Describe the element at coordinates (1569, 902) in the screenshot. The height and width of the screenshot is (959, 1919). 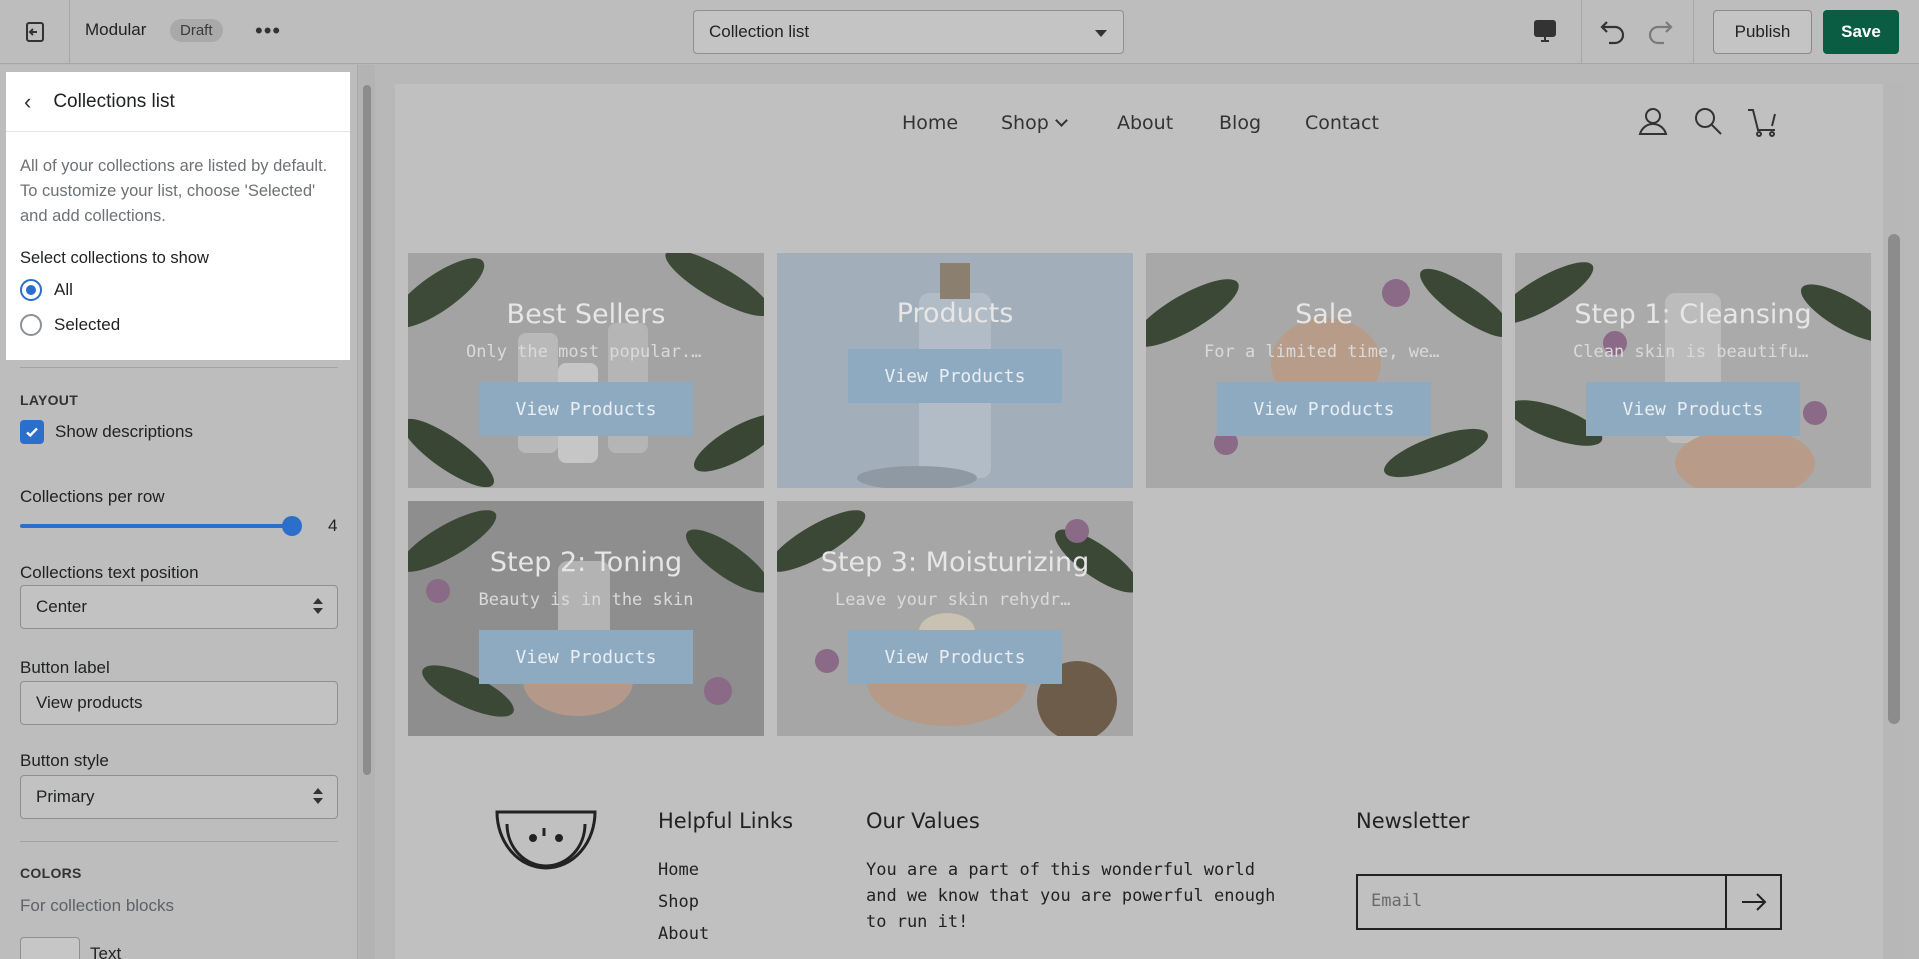
I see `newsletter-email-input: Email` at that location.